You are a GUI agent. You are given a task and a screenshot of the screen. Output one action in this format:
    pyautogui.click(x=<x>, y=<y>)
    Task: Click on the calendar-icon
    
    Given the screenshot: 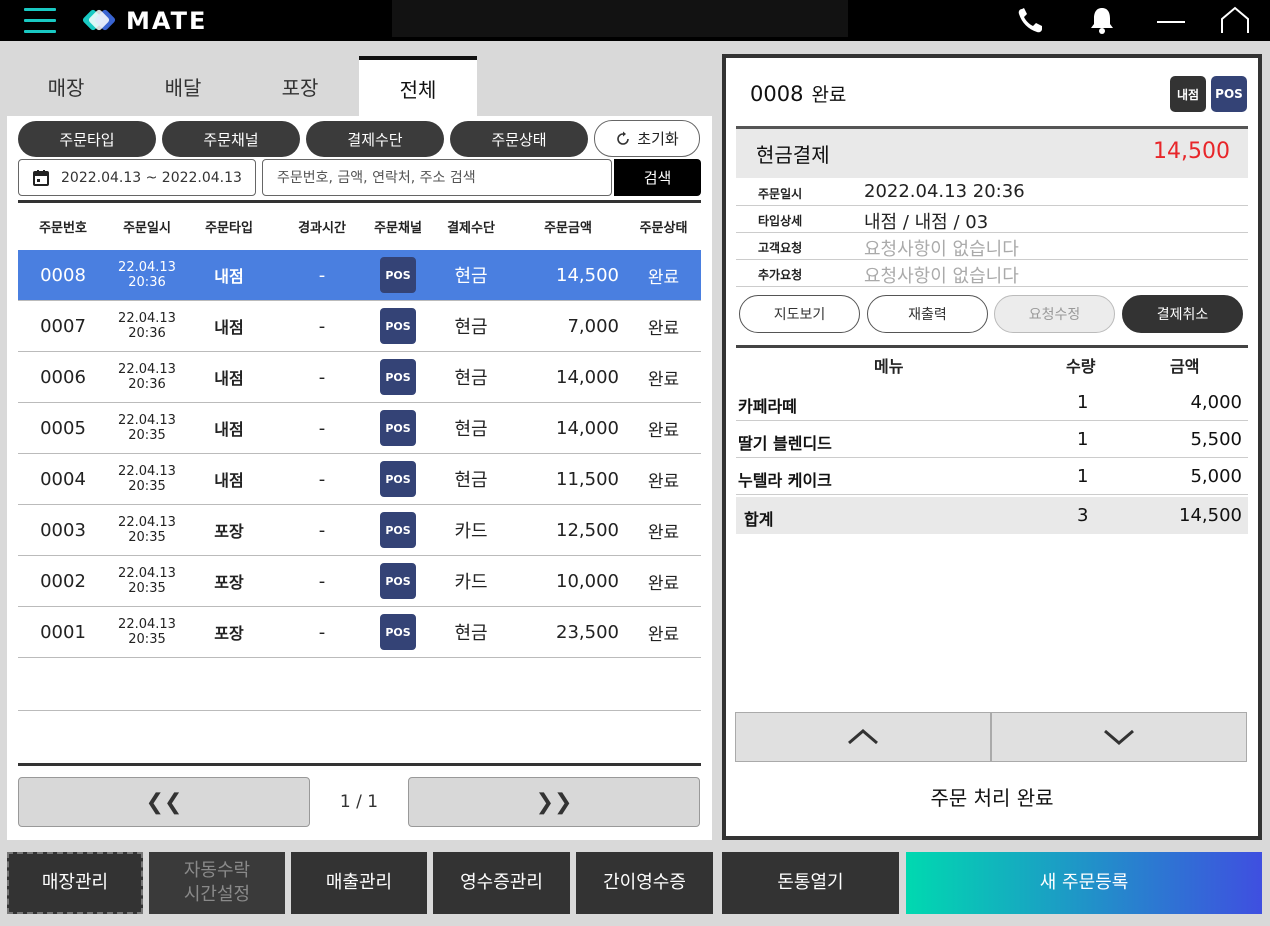 What is the action you would take?
    pyautogui.click(x=41, y=177)
    